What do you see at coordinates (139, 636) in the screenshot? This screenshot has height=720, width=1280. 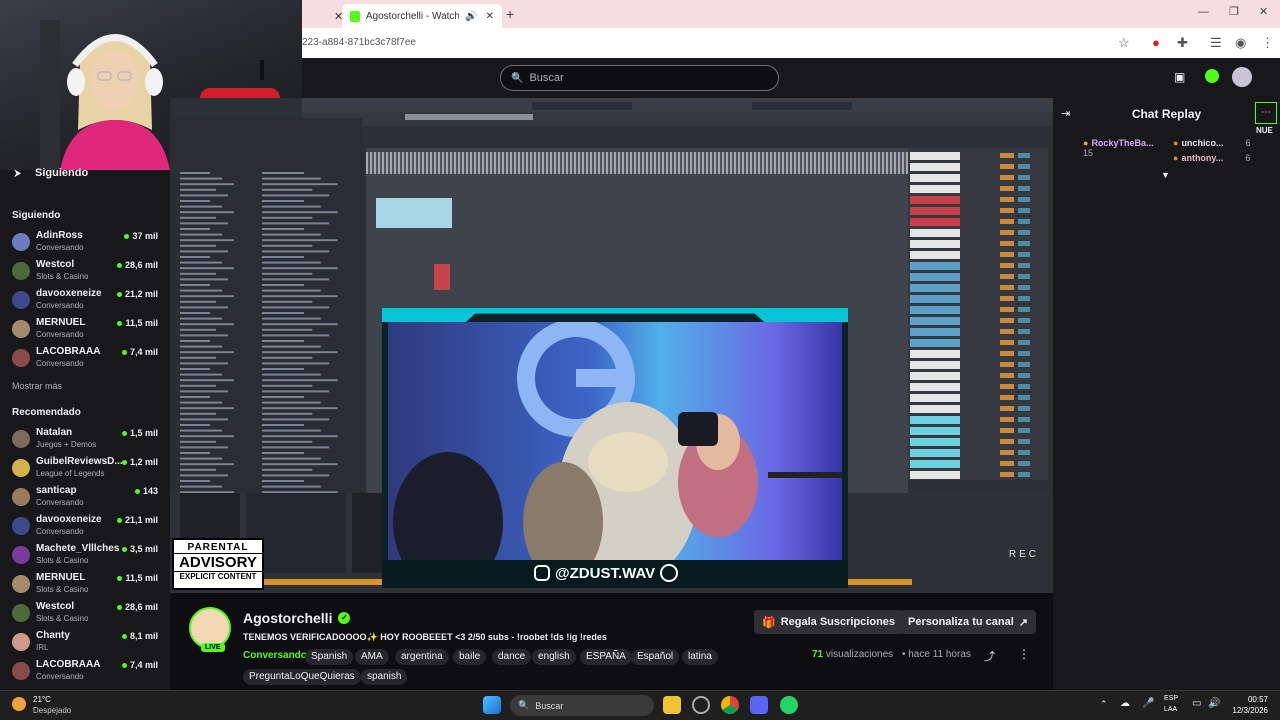 I see `channel-viewer-count: 8,1 mil` at bounding box center [139, 636].